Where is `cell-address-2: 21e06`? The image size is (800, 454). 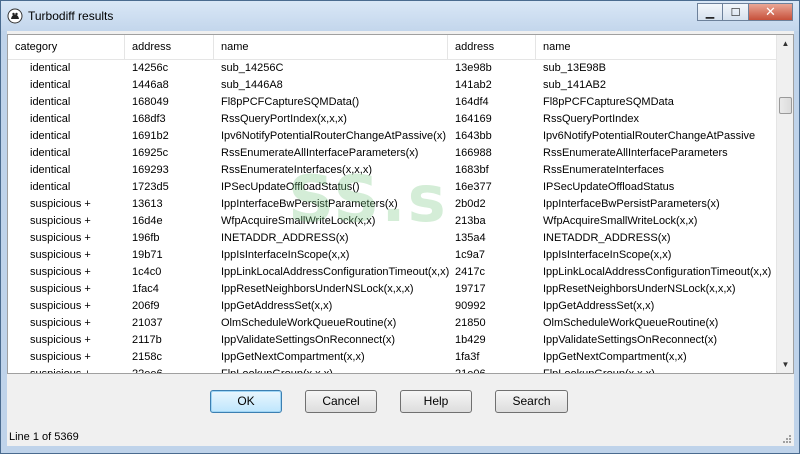 cell-address-2: 21e06 is located at coordinates (470, 371).